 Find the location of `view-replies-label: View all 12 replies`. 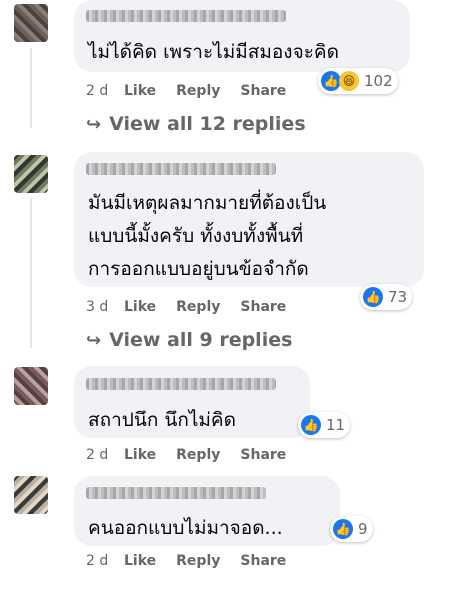

view-replies-label: View all 12 replies is located at coordinates (207, 124).